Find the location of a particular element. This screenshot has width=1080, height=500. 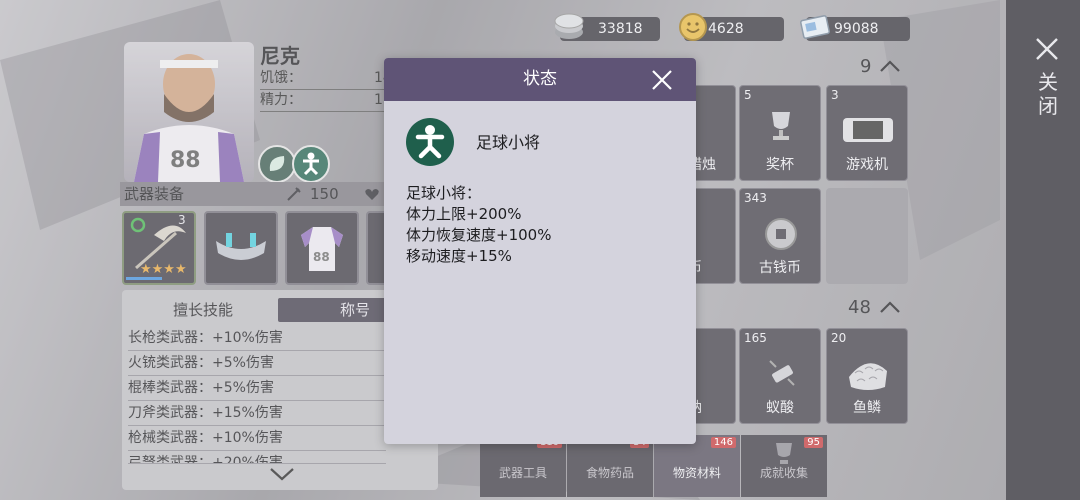

footballer-status-icon is located at coordinates (430, 142).